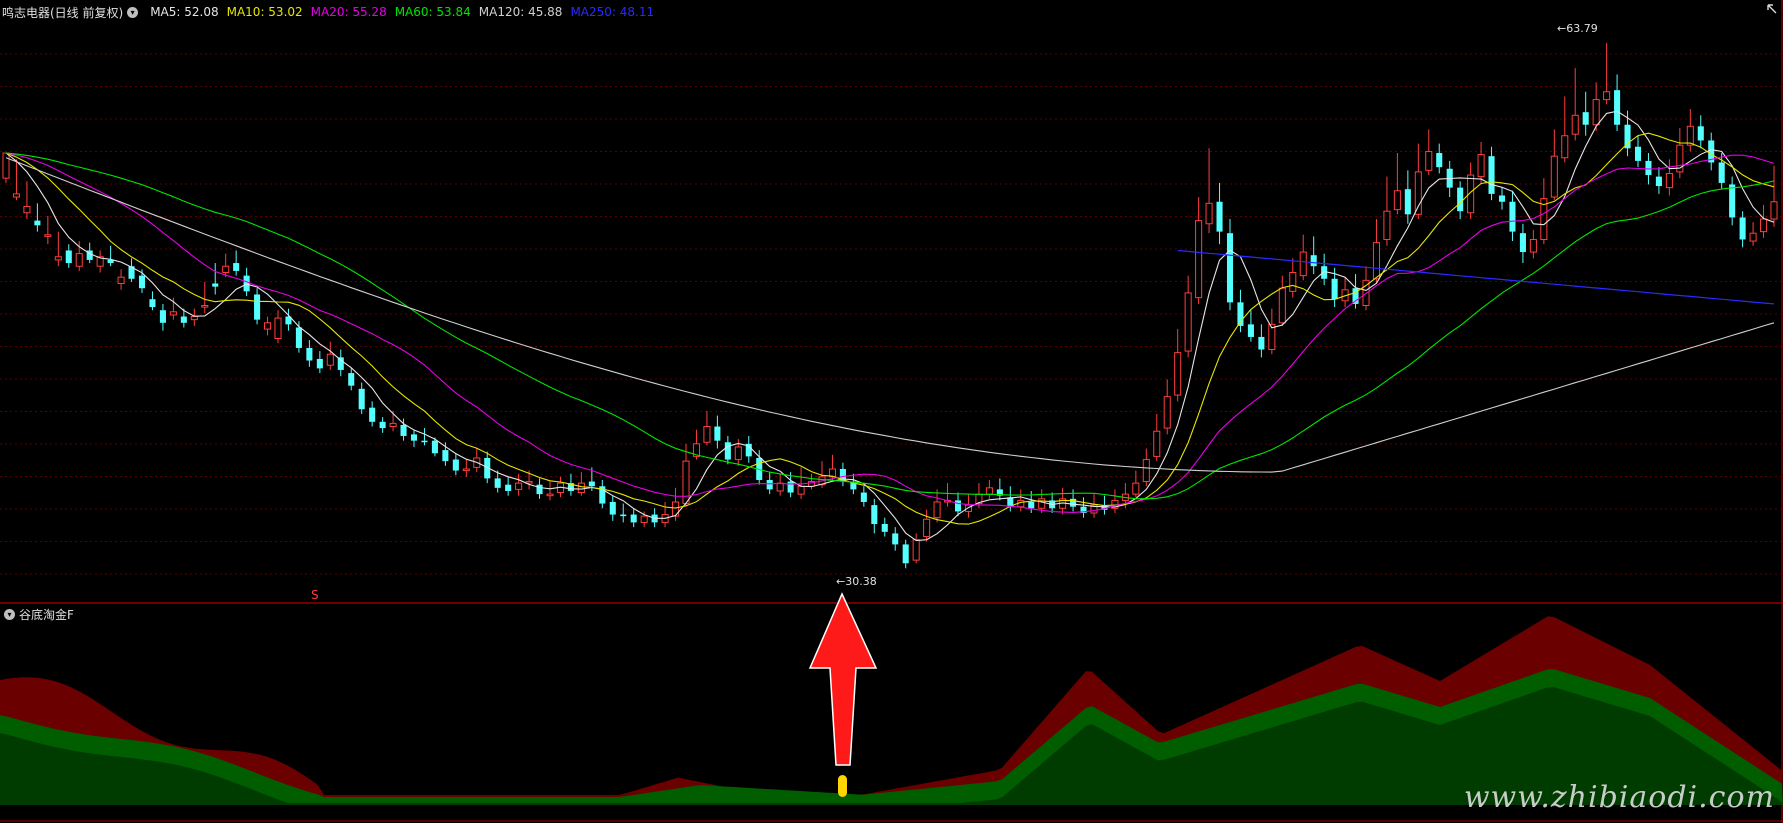  Describe the element at coordinates (1582, 28) in the screenshot. I see `high-price-value: 63.79` at that location.